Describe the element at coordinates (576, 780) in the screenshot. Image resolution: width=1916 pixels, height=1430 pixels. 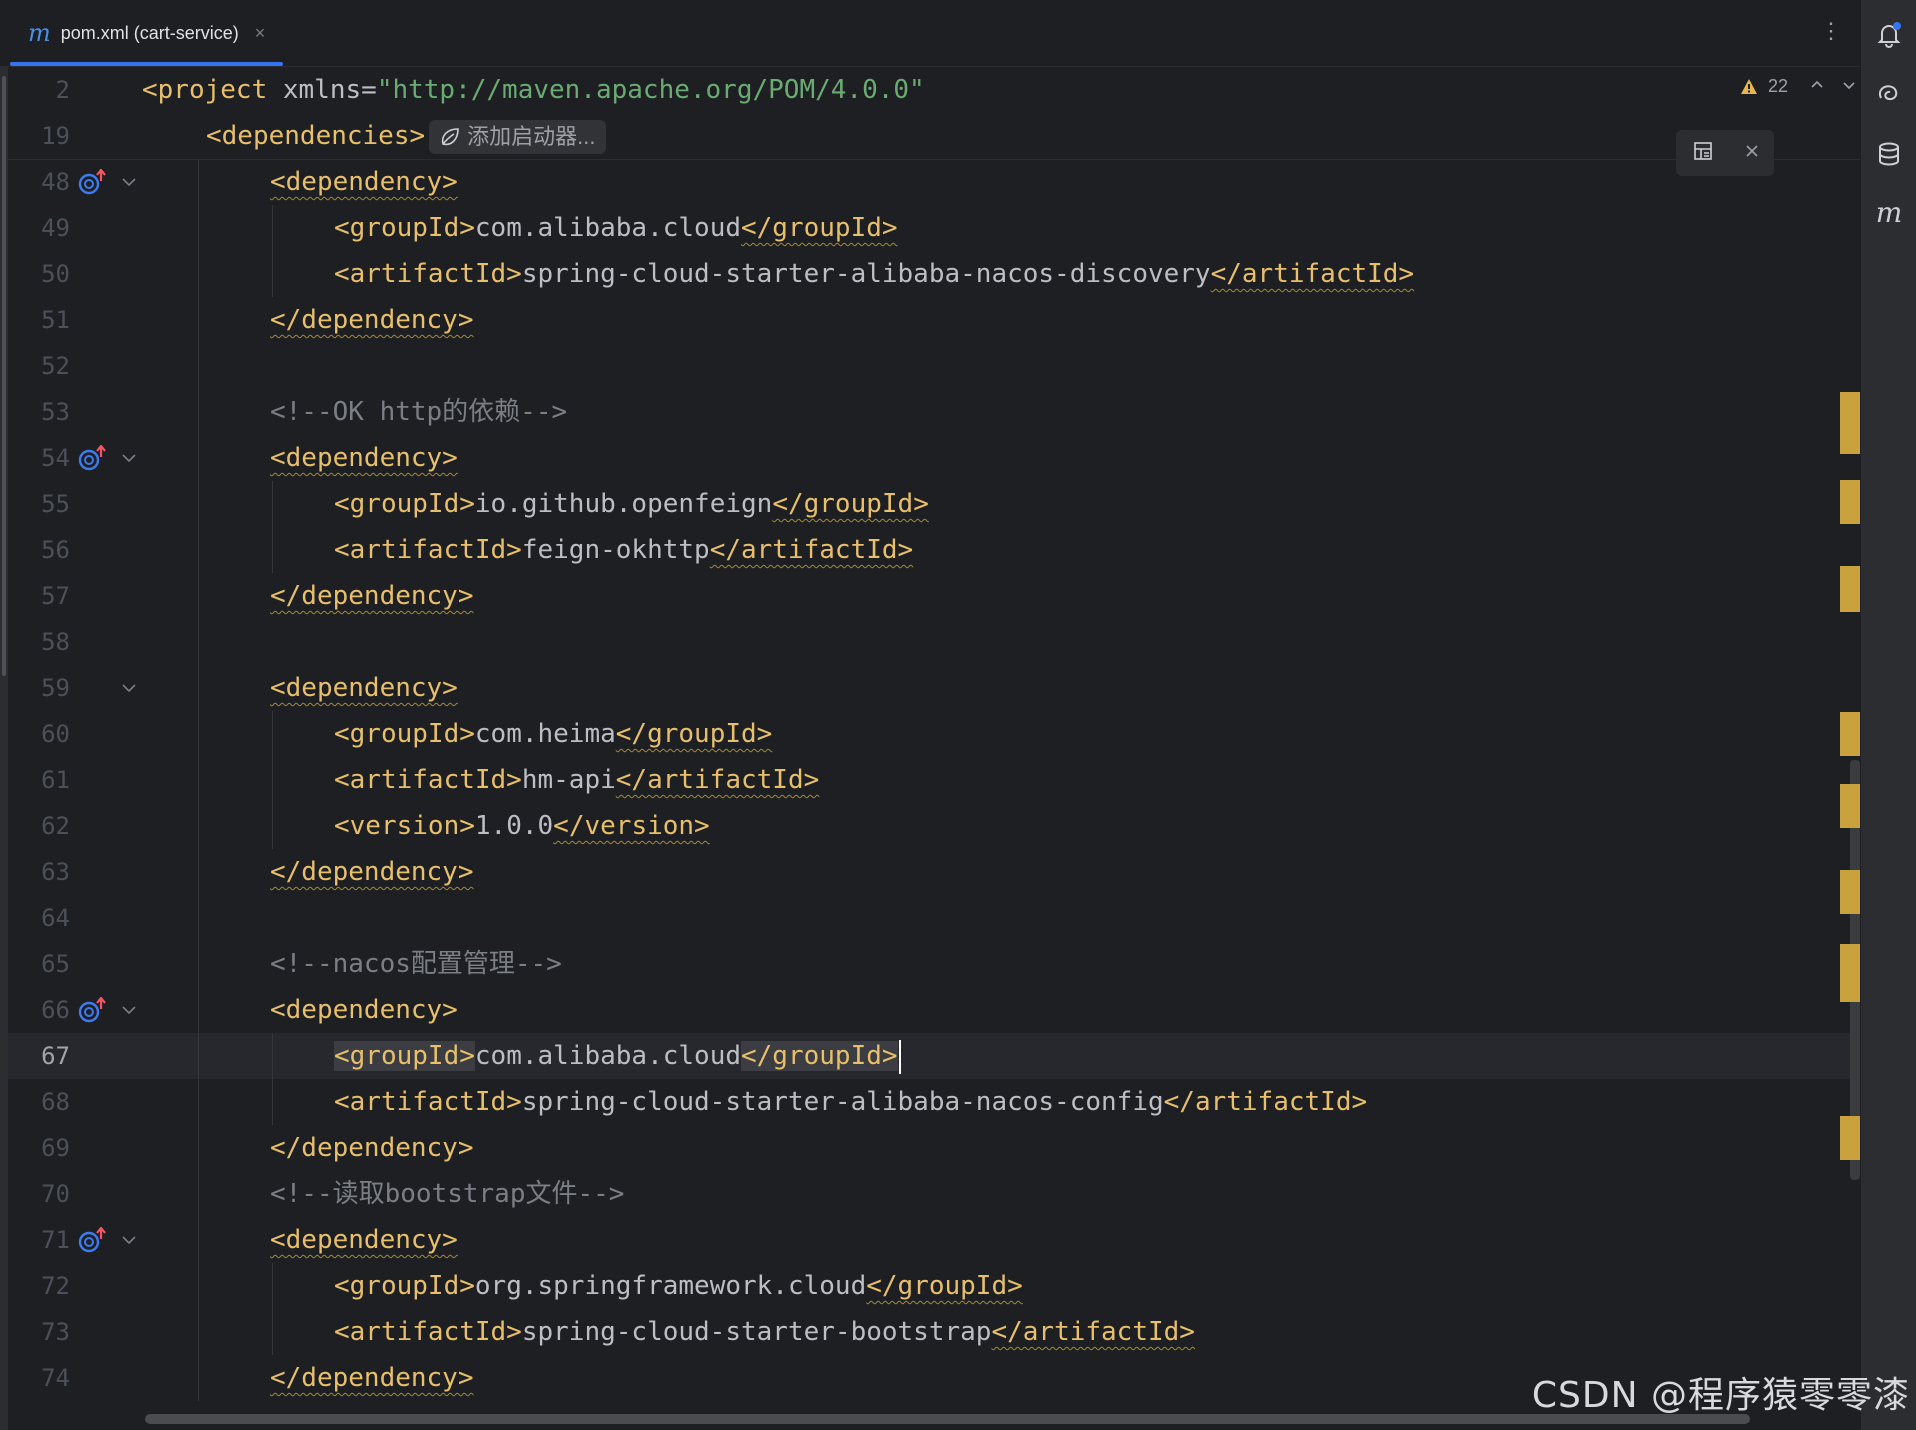
I see `code-content: <artifactId>hm-api</artifactId>` at that location.